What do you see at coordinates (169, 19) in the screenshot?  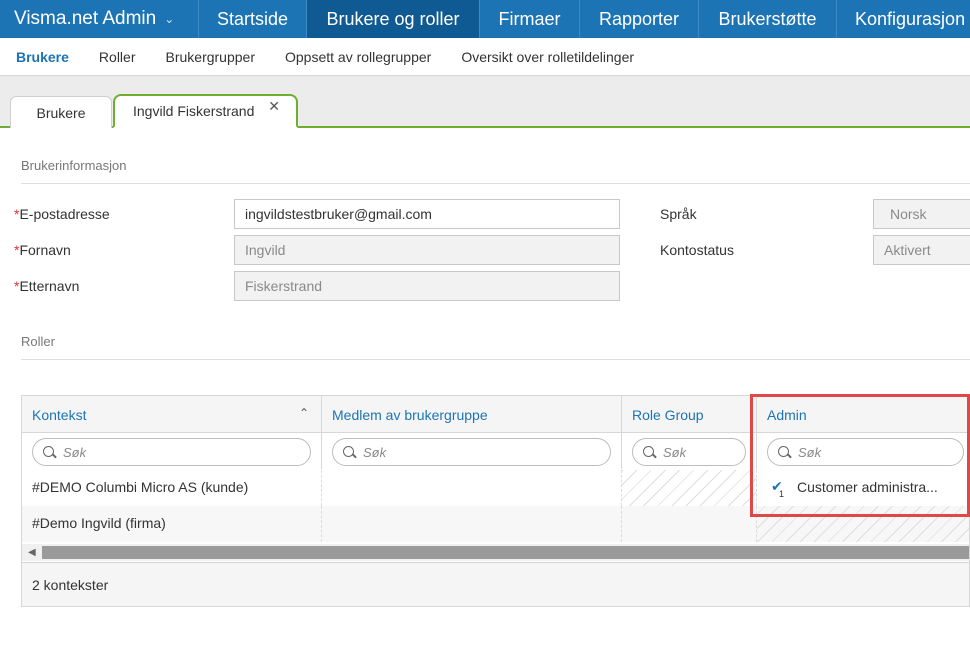 I see `chevron-down-icon: ⌄` at bounding box center [169, 19].